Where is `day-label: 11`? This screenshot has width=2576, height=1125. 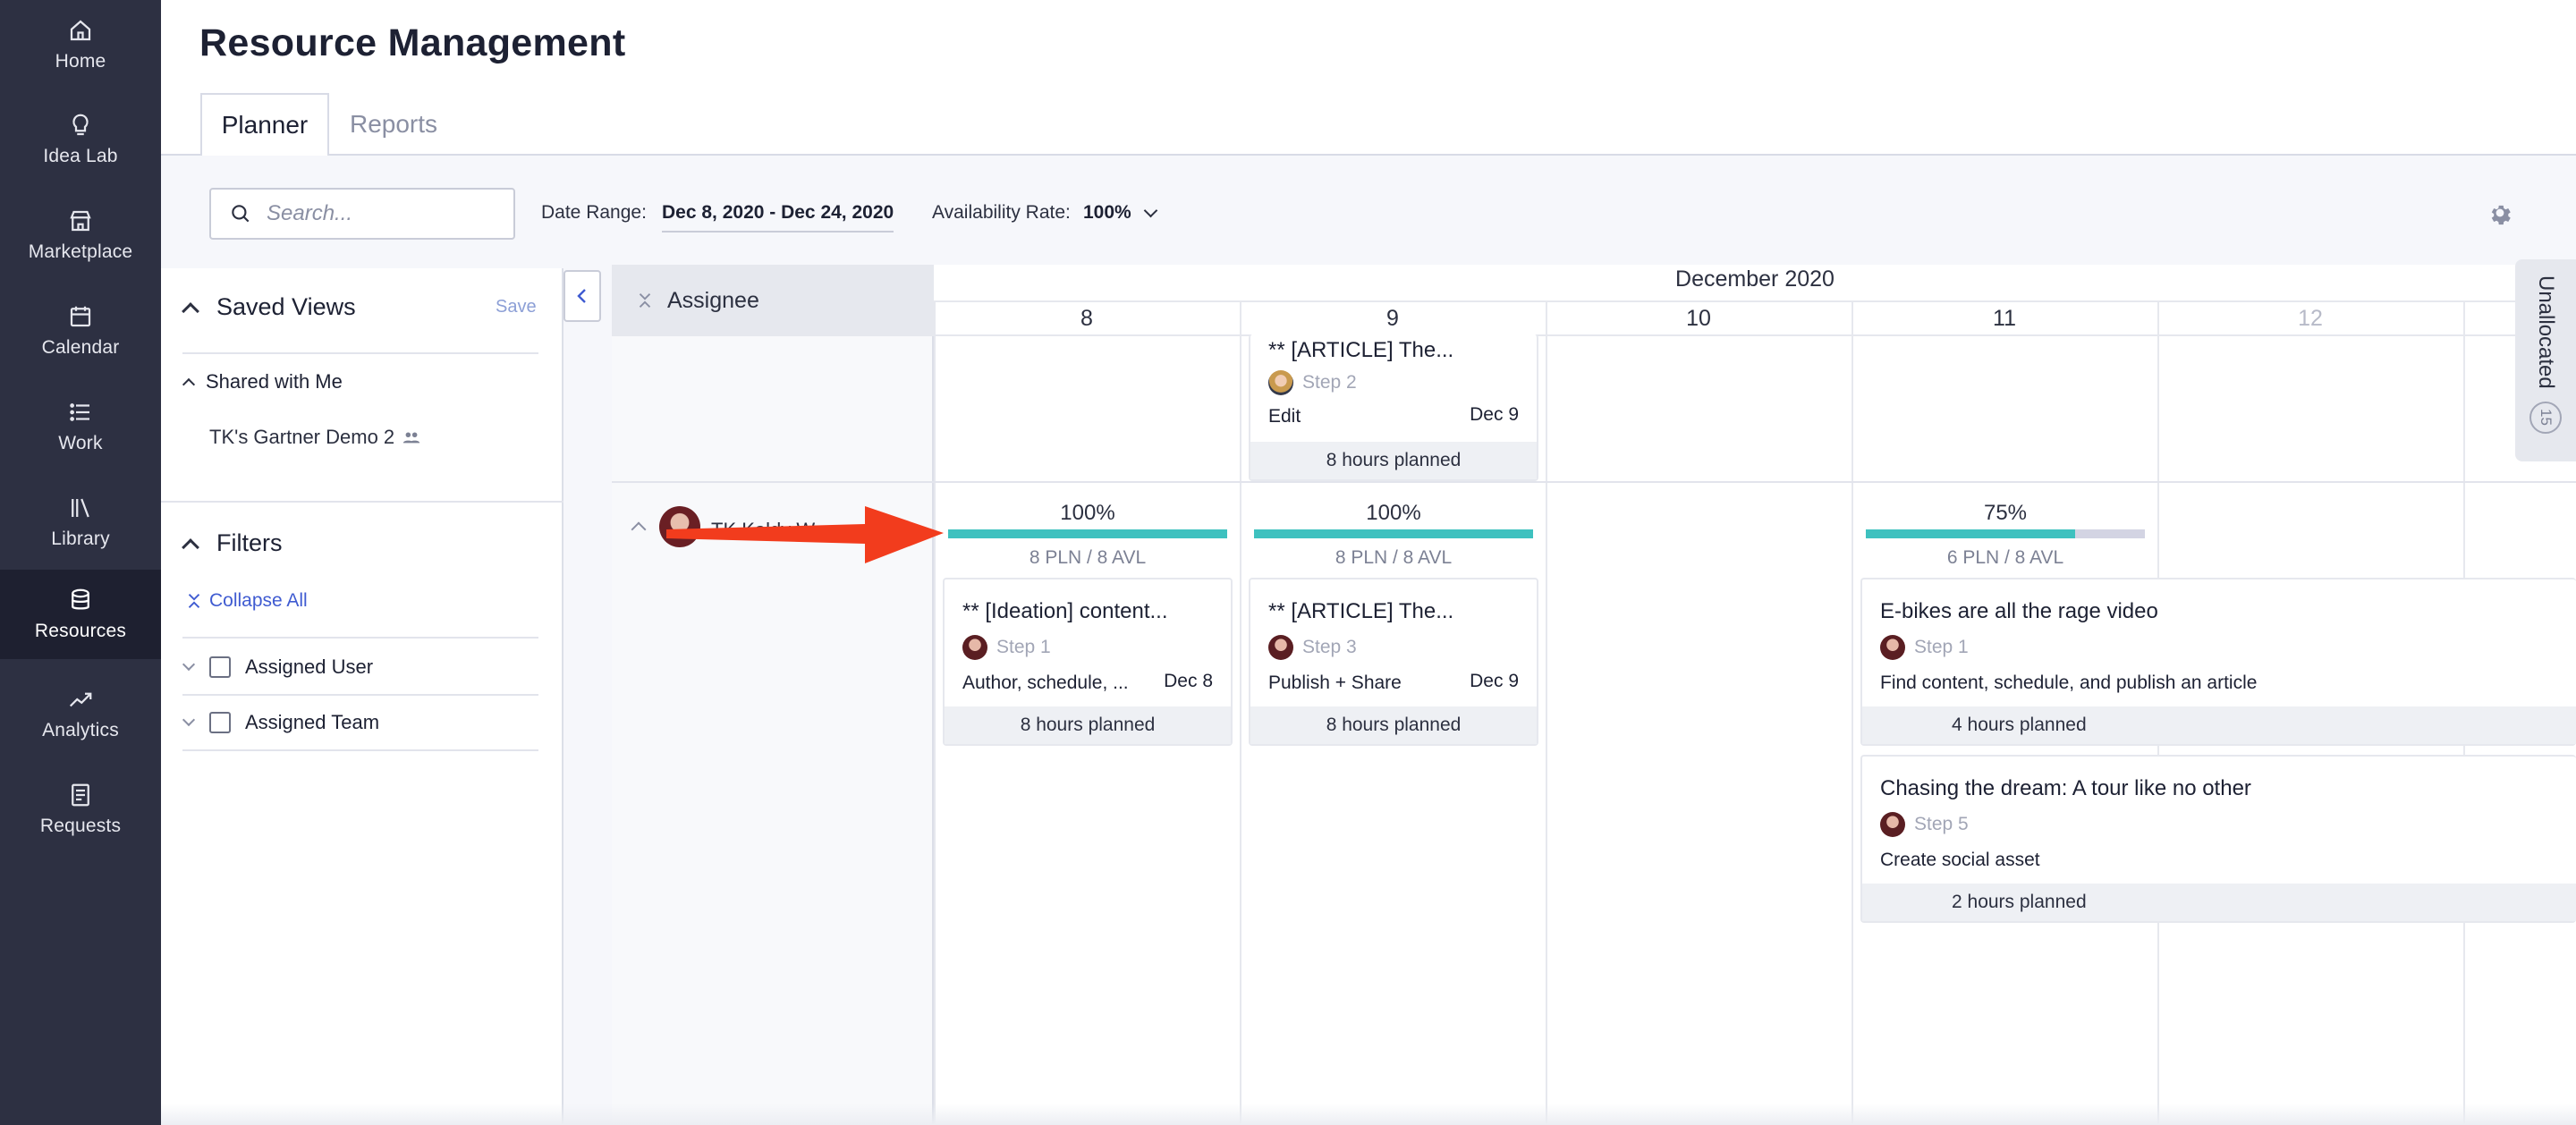 day-label: 11 is located at coordinates (2004, 319).